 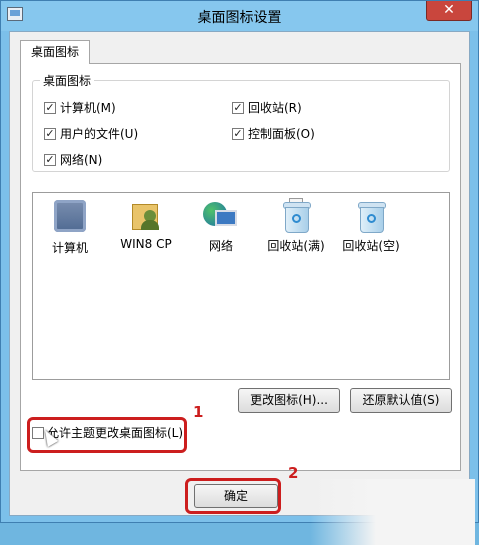 I want to click on user-folder-icon, so click(x=146, y=216).